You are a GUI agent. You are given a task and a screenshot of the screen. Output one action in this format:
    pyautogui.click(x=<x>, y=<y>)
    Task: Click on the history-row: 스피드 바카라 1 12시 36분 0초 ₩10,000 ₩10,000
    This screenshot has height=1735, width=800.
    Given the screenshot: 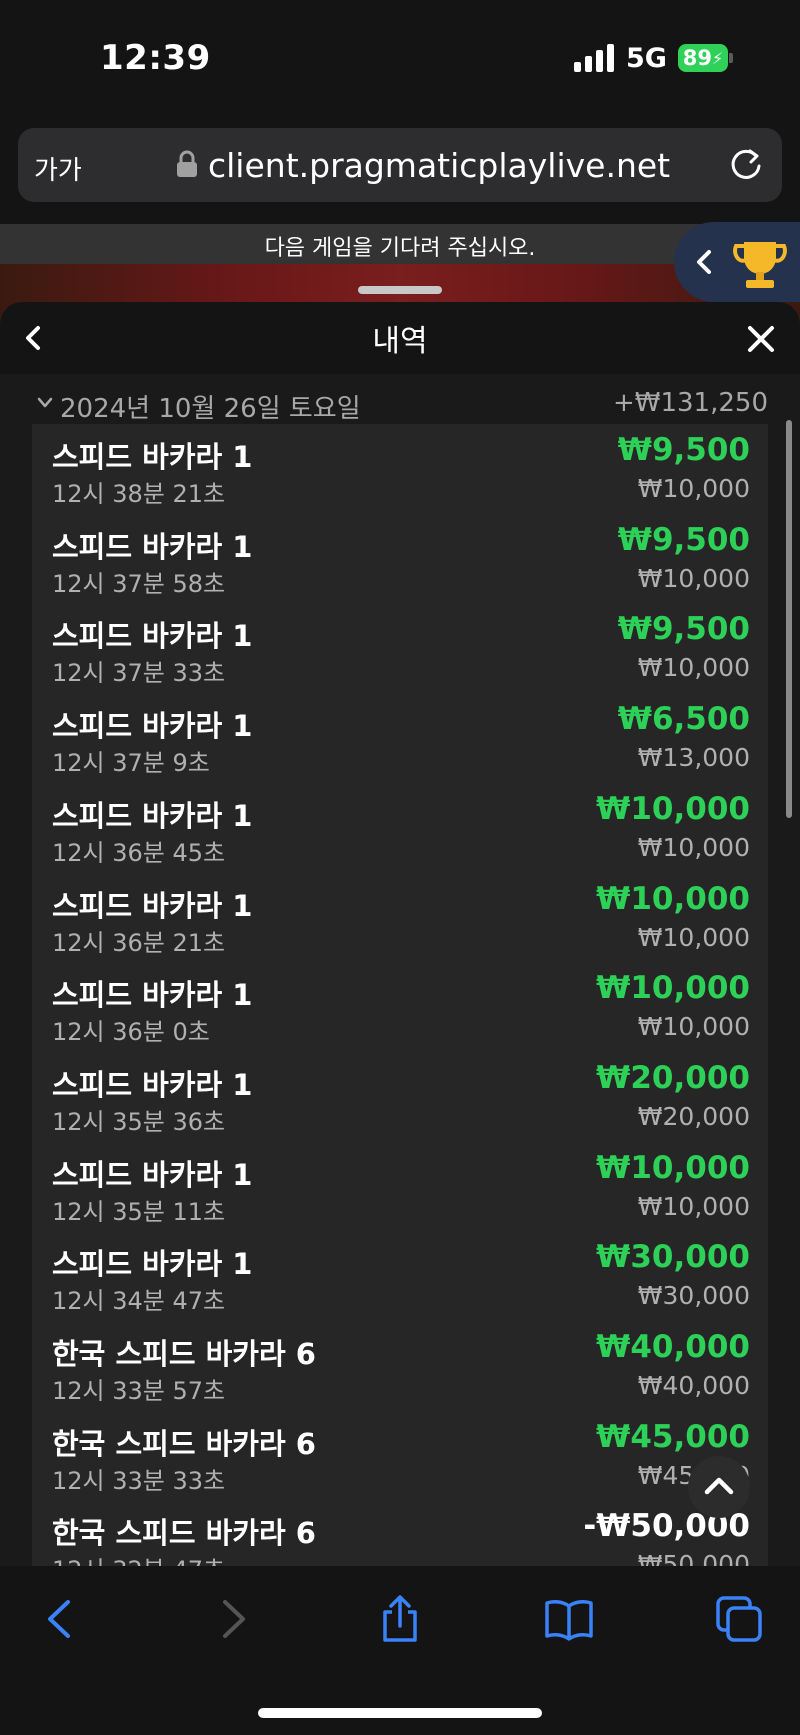 What is the action you would take?
    pyautogui.click(x=400, y=1007)
    